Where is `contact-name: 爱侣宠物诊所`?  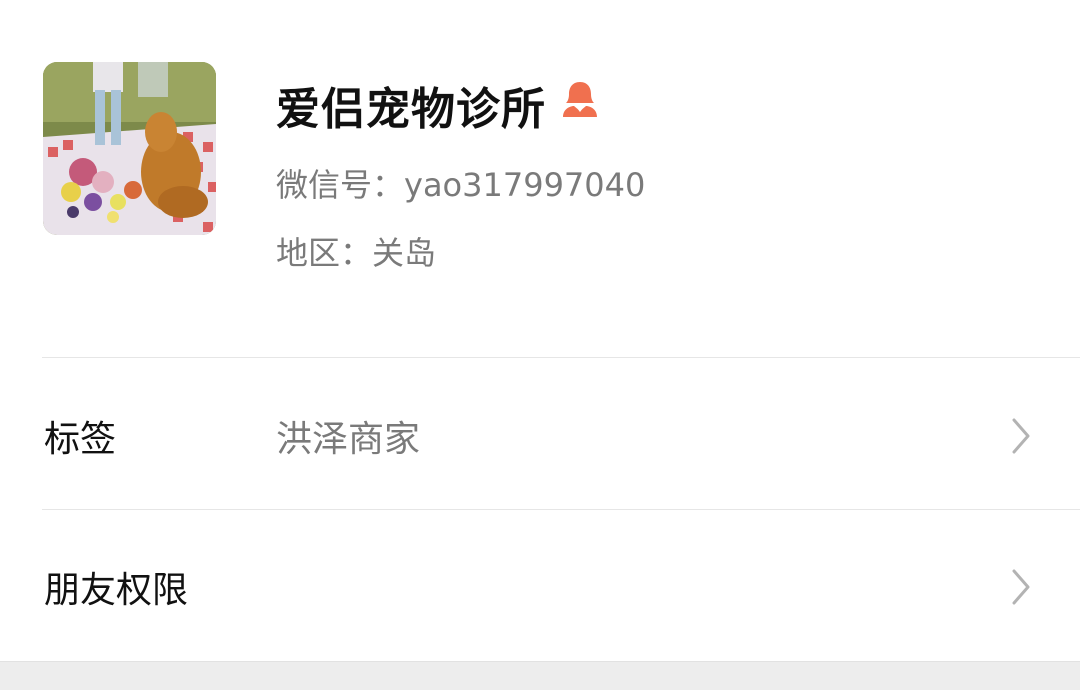 contact-name: 爱侣宠物诊所 is located at coordinates (411, 109).